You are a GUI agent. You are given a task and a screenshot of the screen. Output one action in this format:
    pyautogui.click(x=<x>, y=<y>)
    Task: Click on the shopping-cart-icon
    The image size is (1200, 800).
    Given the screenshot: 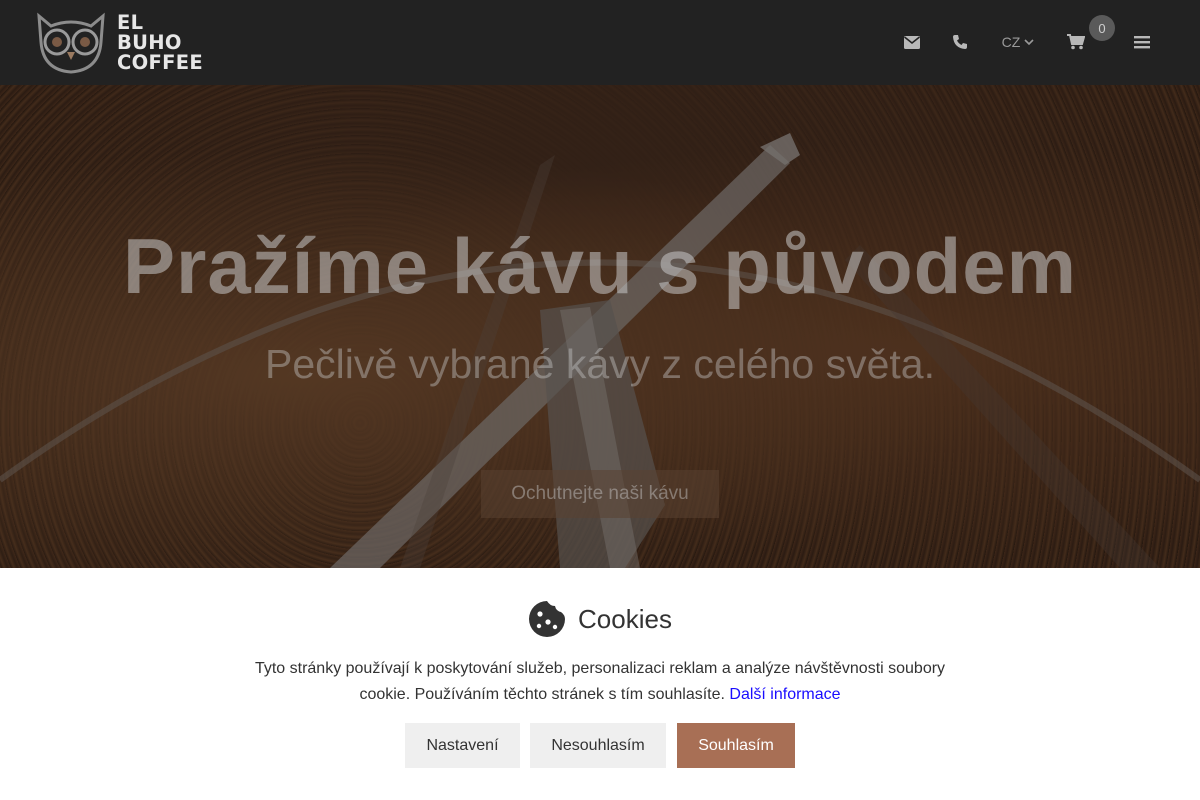 What is the action you would take?
    pyautogui.click(x=1076, y=42)
    